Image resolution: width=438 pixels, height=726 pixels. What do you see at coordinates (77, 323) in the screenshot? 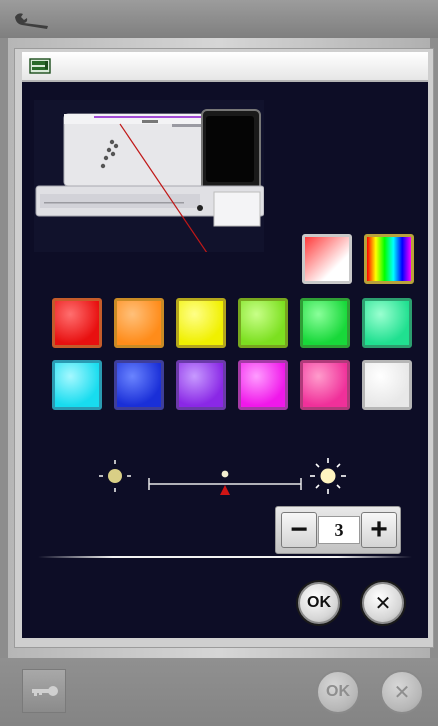
I see `color-swatch-red` at bounding box center [77, 323].